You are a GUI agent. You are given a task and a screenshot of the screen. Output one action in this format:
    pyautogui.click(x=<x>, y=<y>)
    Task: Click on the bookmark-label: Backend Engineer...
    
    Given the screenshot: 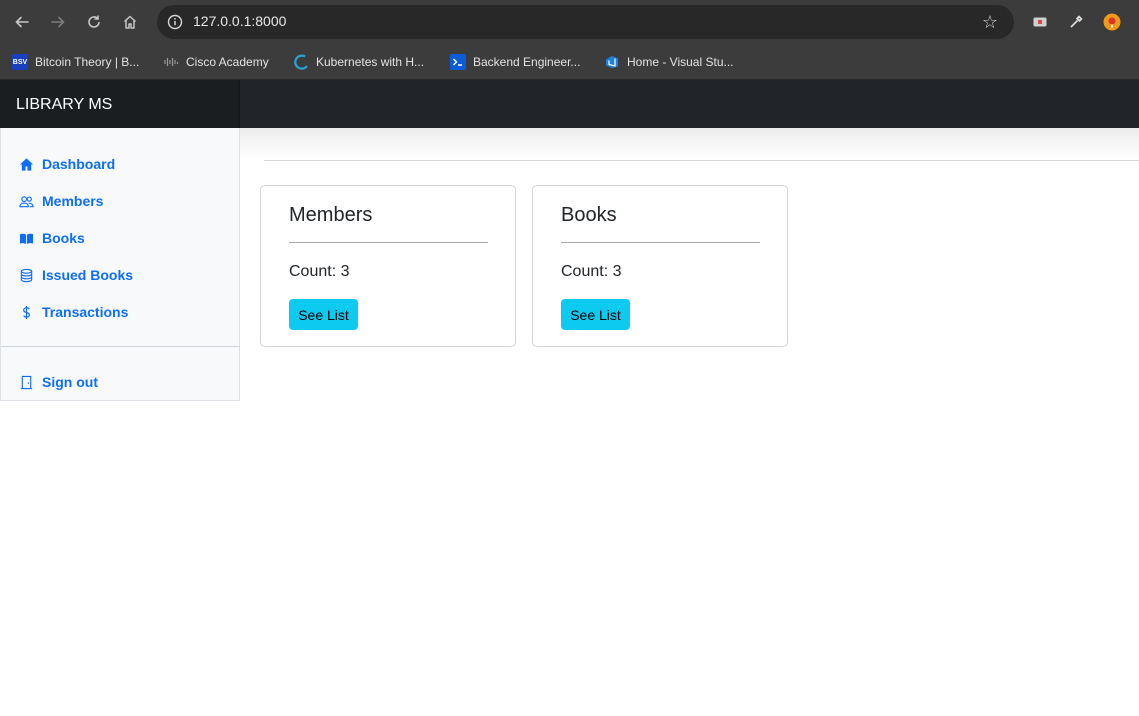 What is the action you would take?
    pyautogui.click(x=527, y=62)
    